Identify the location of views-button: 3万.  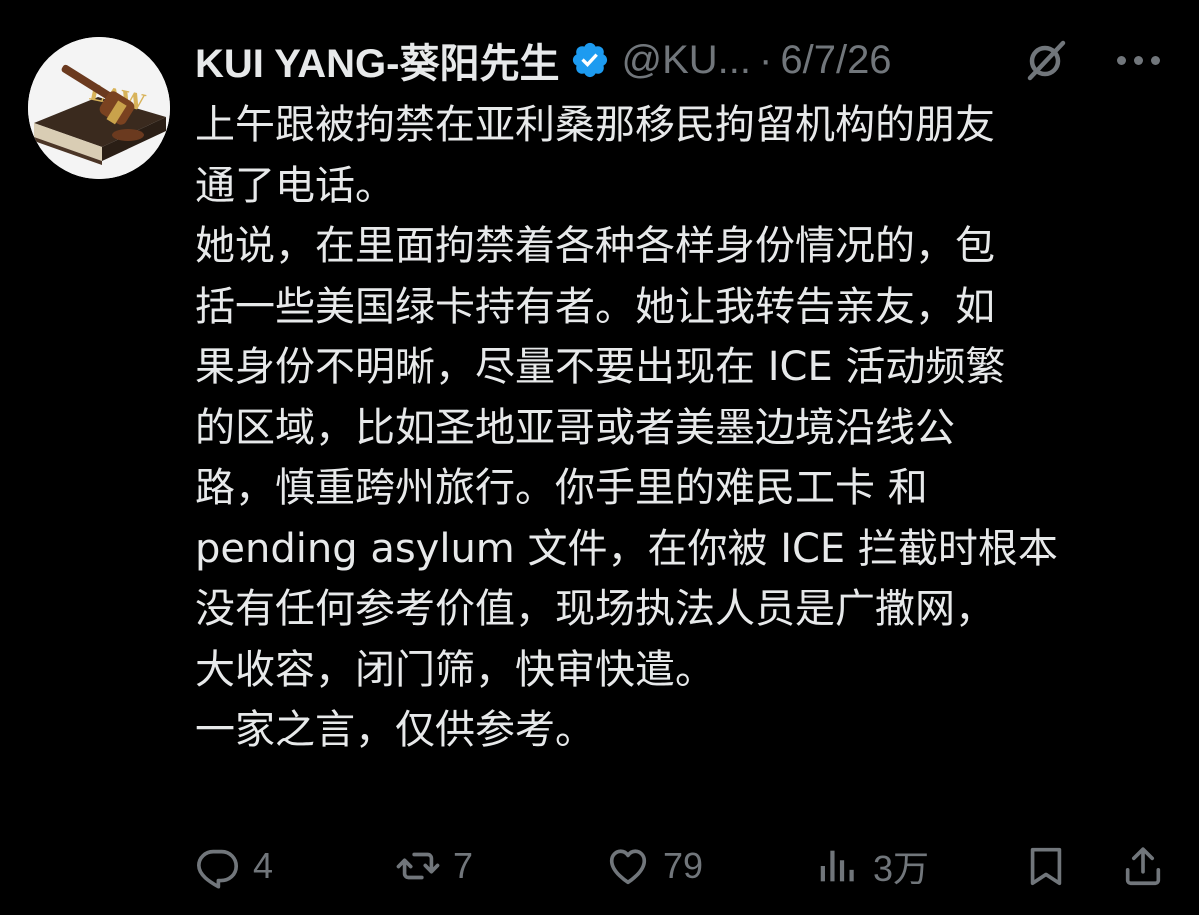
(872, 866).